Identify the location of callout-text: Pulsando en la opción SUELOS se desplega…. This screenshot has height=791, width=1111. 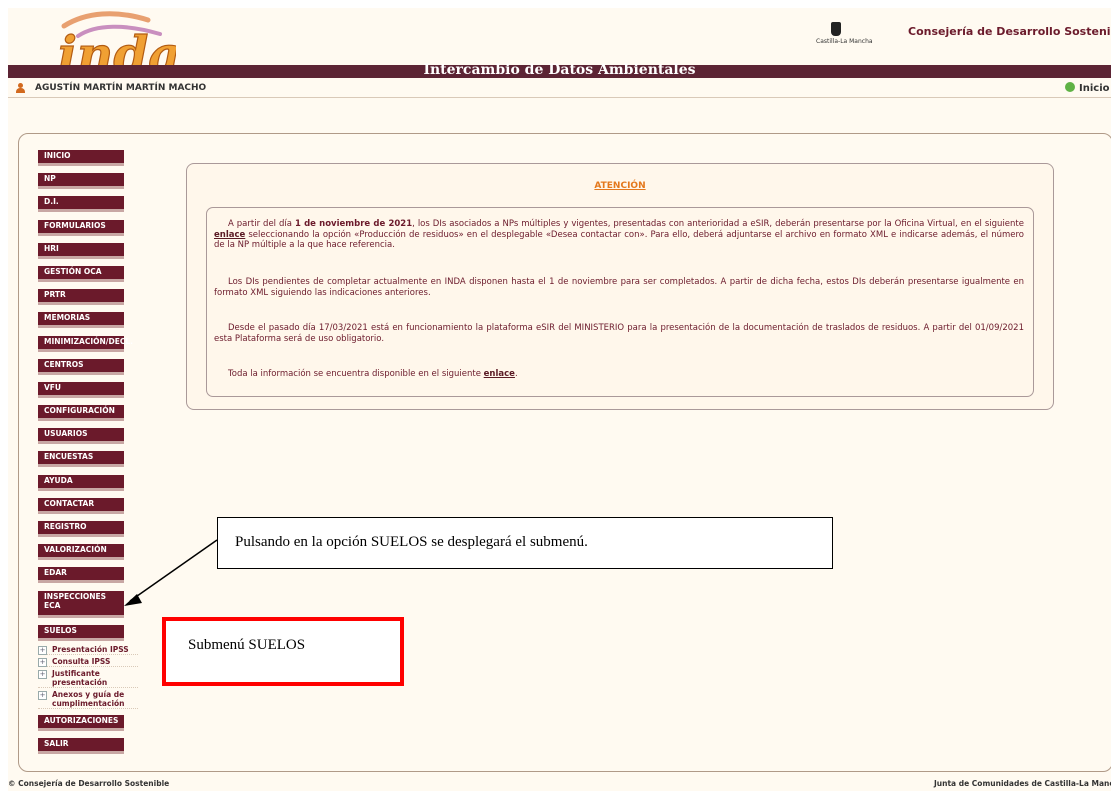
(411, 542).